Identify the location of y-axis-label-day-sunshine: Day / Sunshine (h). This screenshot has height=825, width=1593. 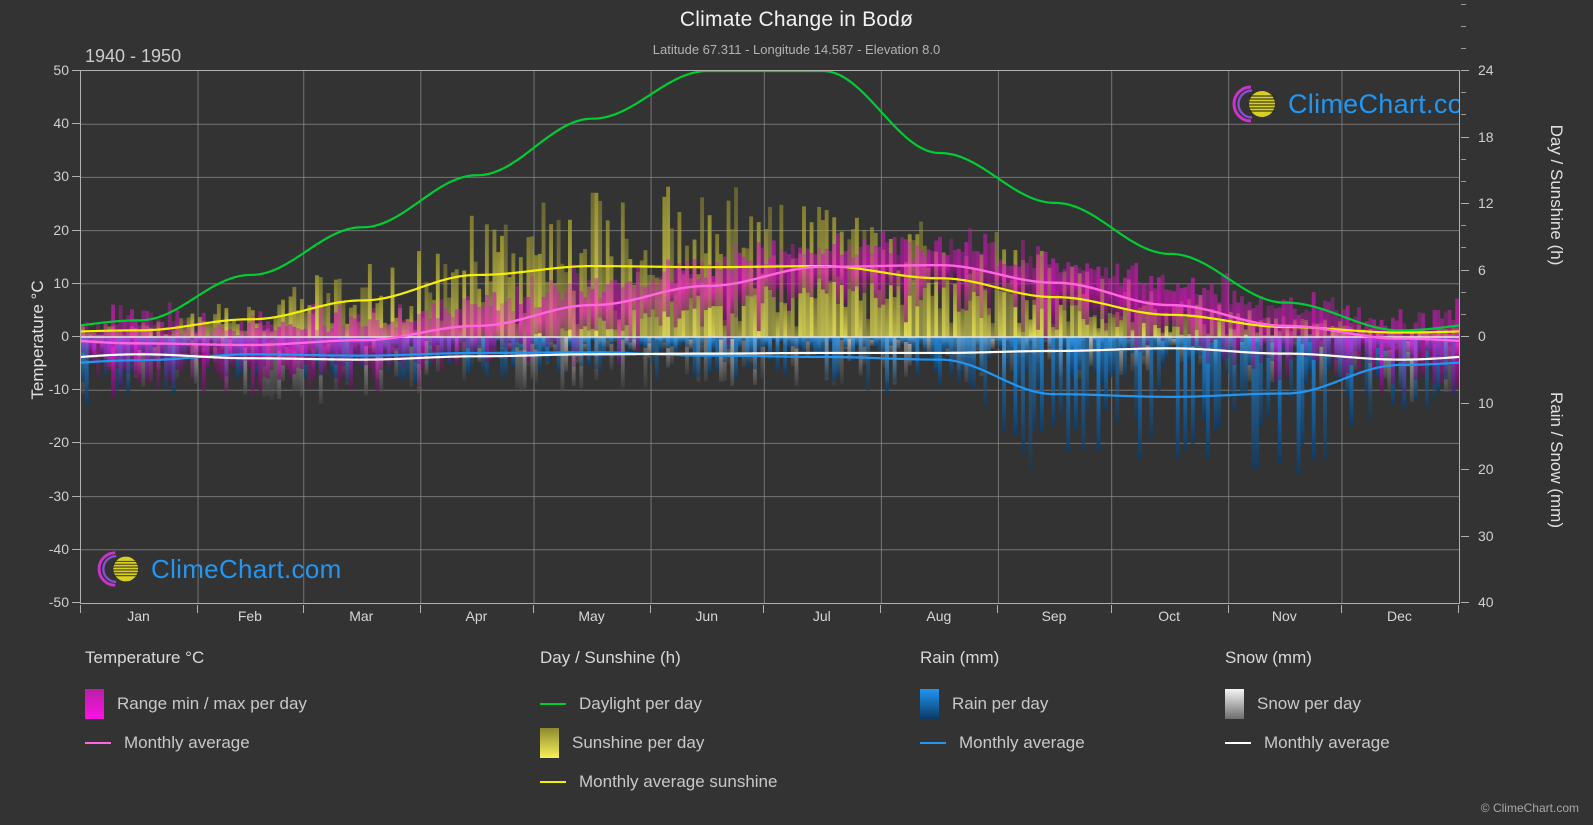
(1556, 195).